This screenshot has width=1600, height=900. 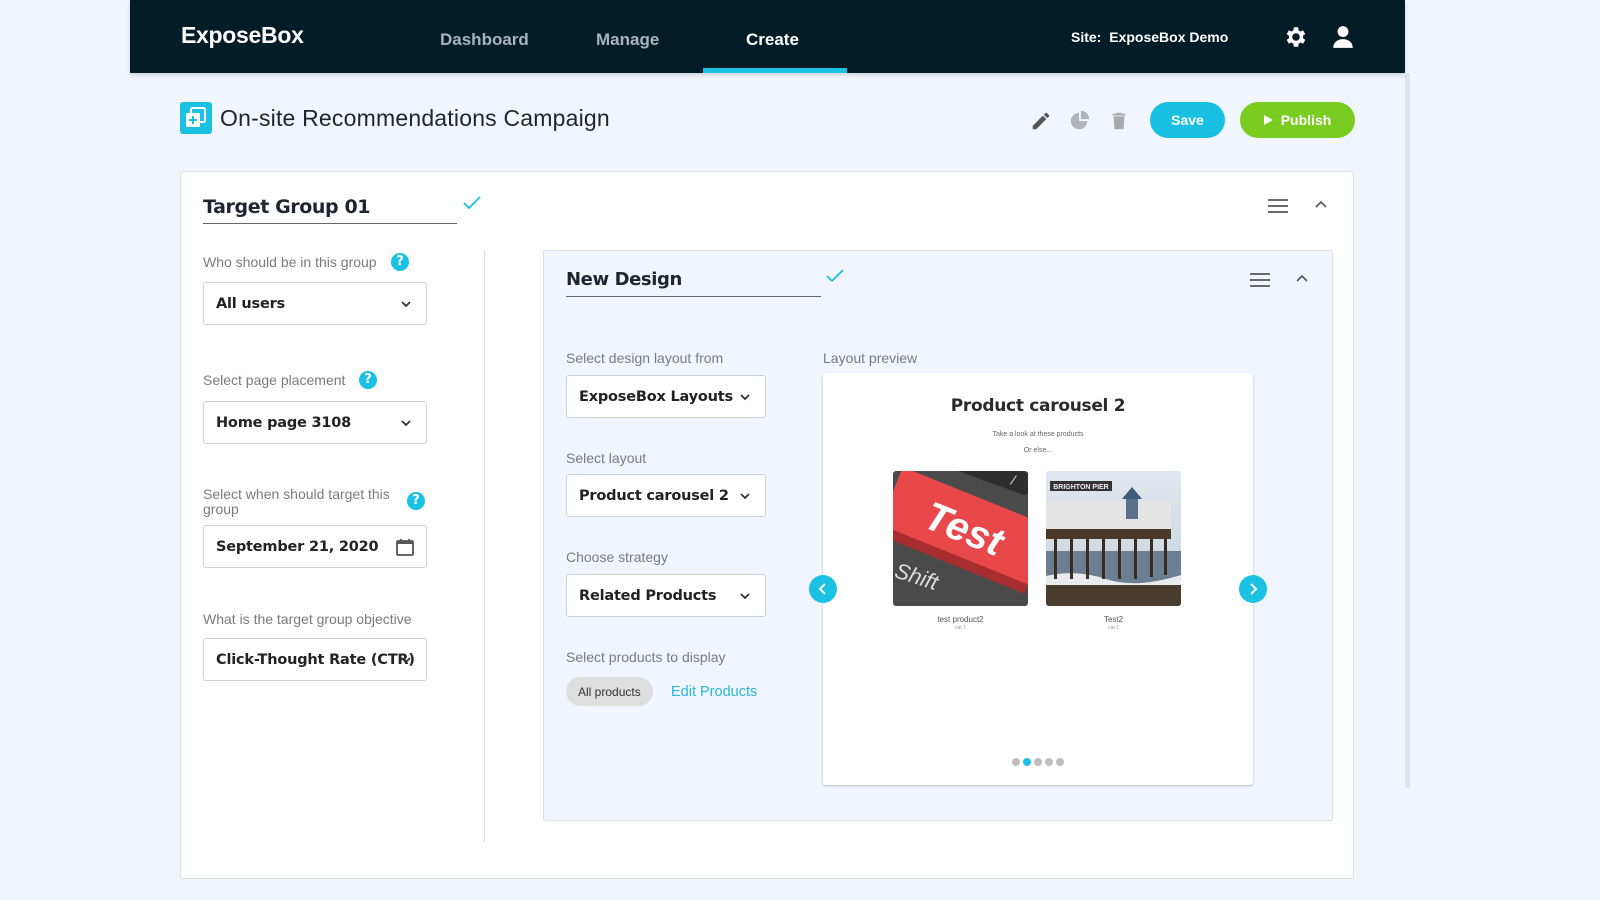 What do you see at coordinates (315, 303) in the screenshot?
I see `who-select: All users` at bounding box center [315, 303].